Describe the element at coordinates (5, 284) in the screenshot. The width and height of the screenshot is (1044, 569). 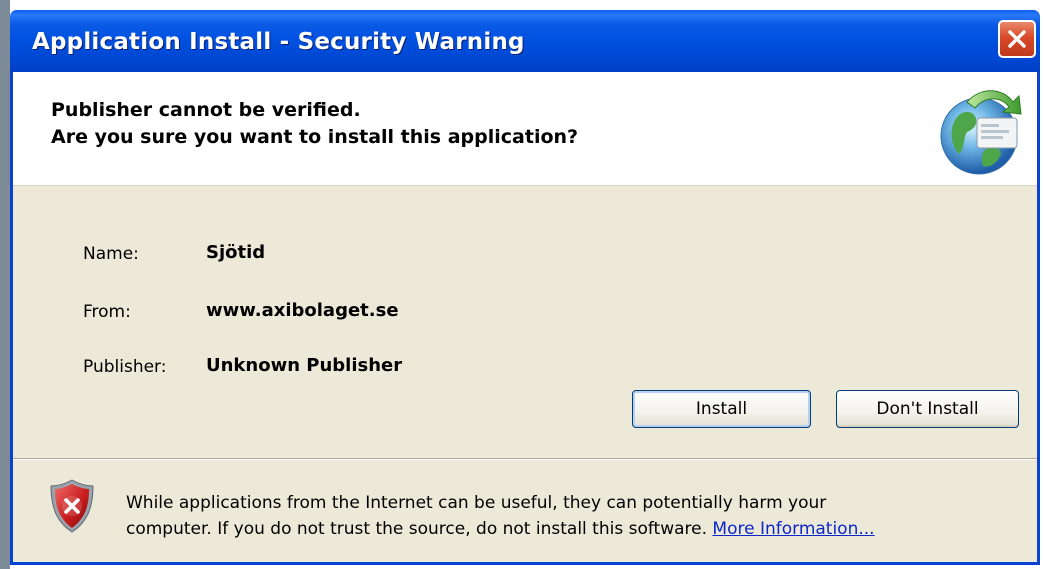
I see `desktop-edge` at that location.